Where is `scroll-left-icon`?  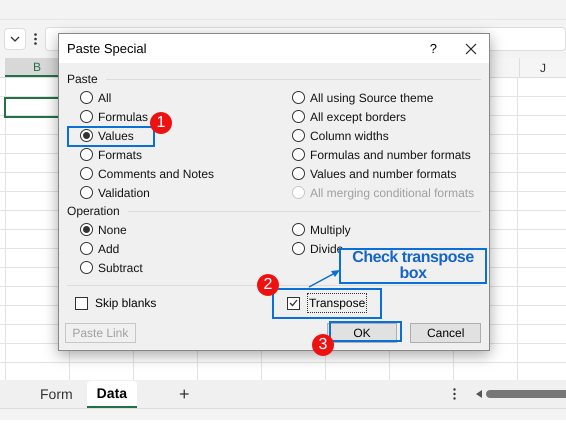 scroll-left-icon is located at coordinates (479, 394).